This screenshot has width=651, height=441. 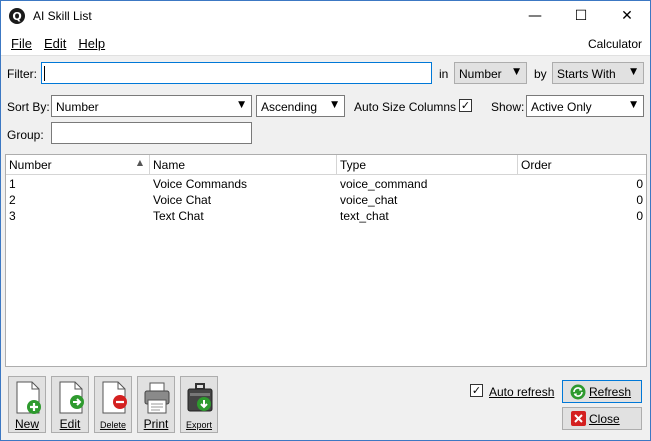 What do you see at coordinates (12, 216) in the screenshot?
I see `cell-number: 3` at bounding box center [12, 216].